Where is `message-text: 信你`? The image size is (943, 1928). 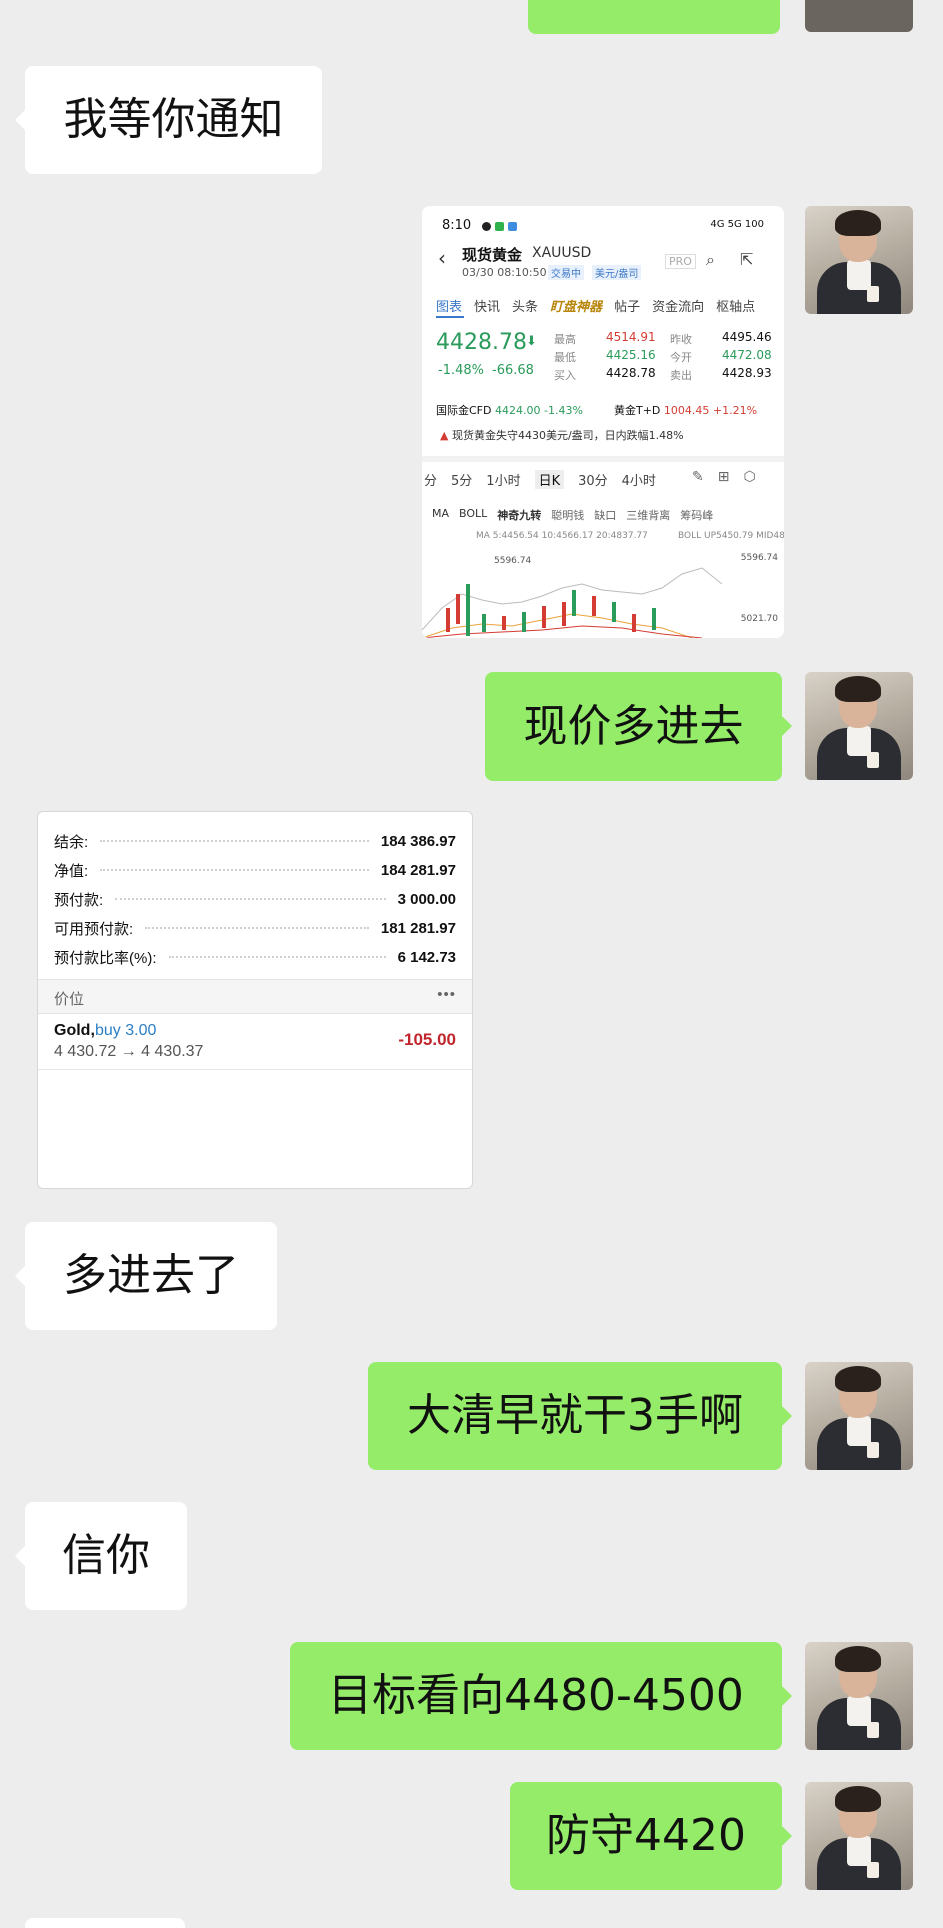
message-text: 信你 is located at coordinates (106, 1555).